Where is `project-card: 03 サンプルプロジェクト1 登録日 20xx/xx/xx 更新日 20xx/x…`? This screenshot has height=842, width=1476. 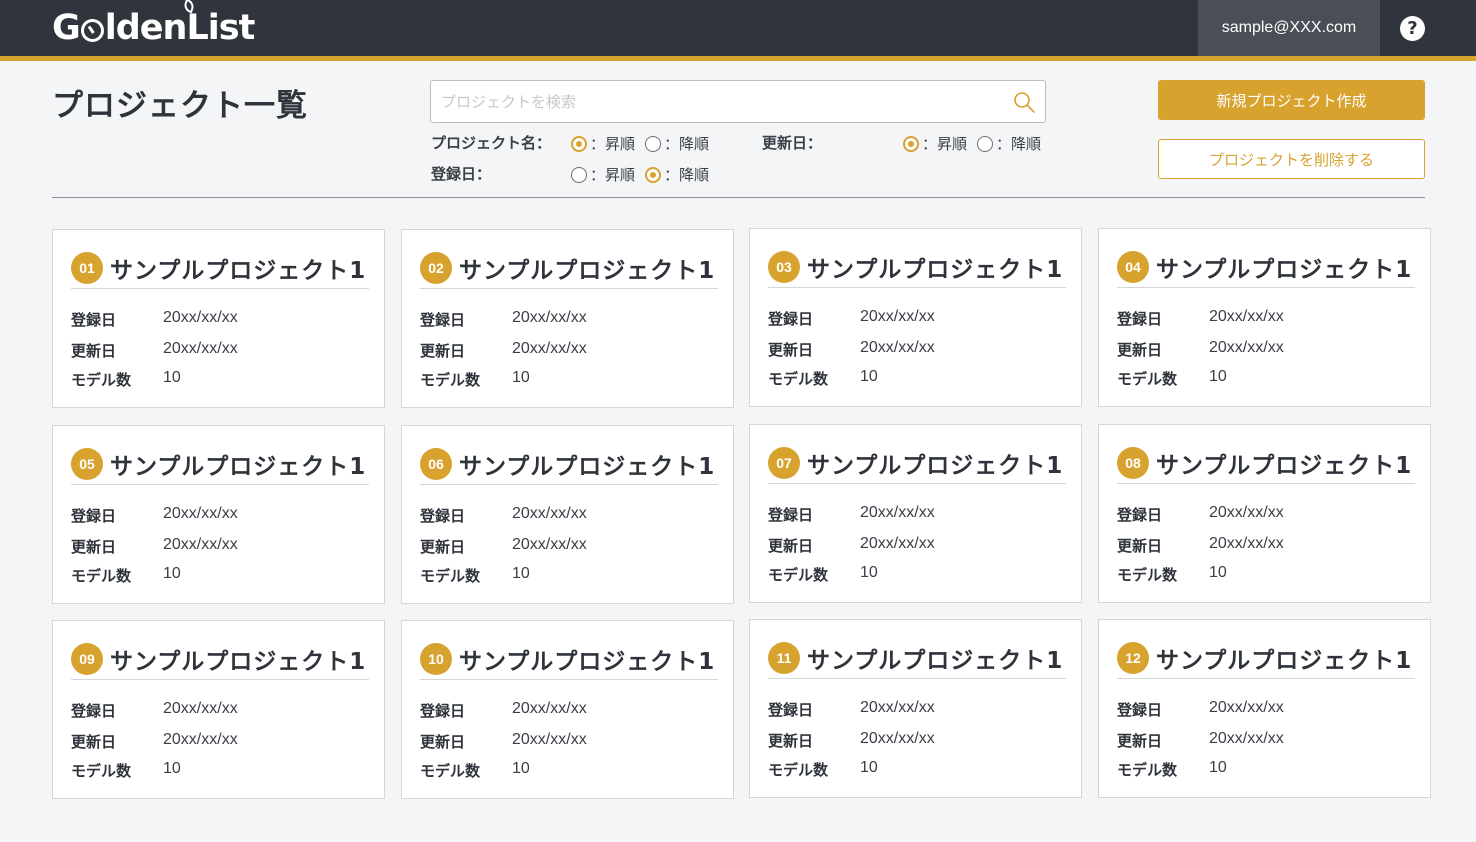 project-card: 03 サンプルプロジェクト1 登録日 20xx/xx/xx 更新日 20xx/x… is located at coordinates (915, 317).